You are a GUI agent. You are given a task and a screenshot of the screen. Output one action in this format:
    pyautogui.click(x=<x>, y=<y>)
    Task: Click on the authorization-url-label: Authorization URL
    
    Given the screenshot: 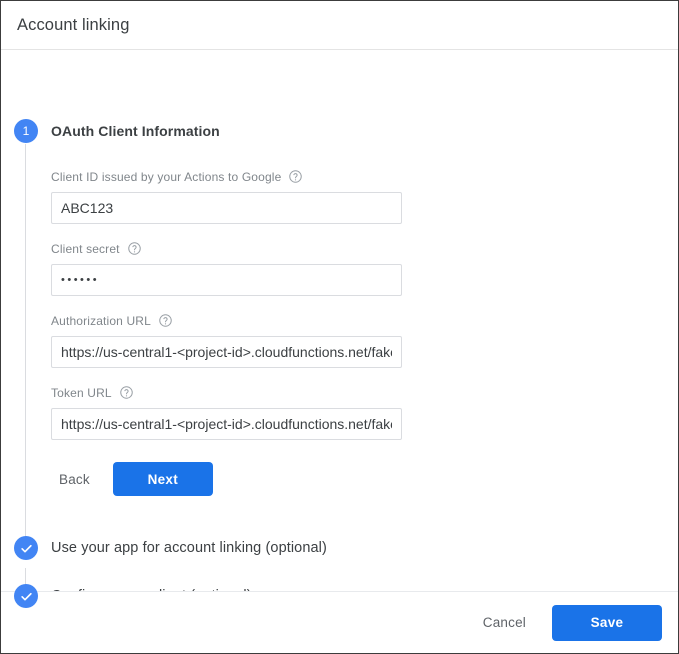 What is the action you would take?
    pyautogui.click(x=101, y=320)
    